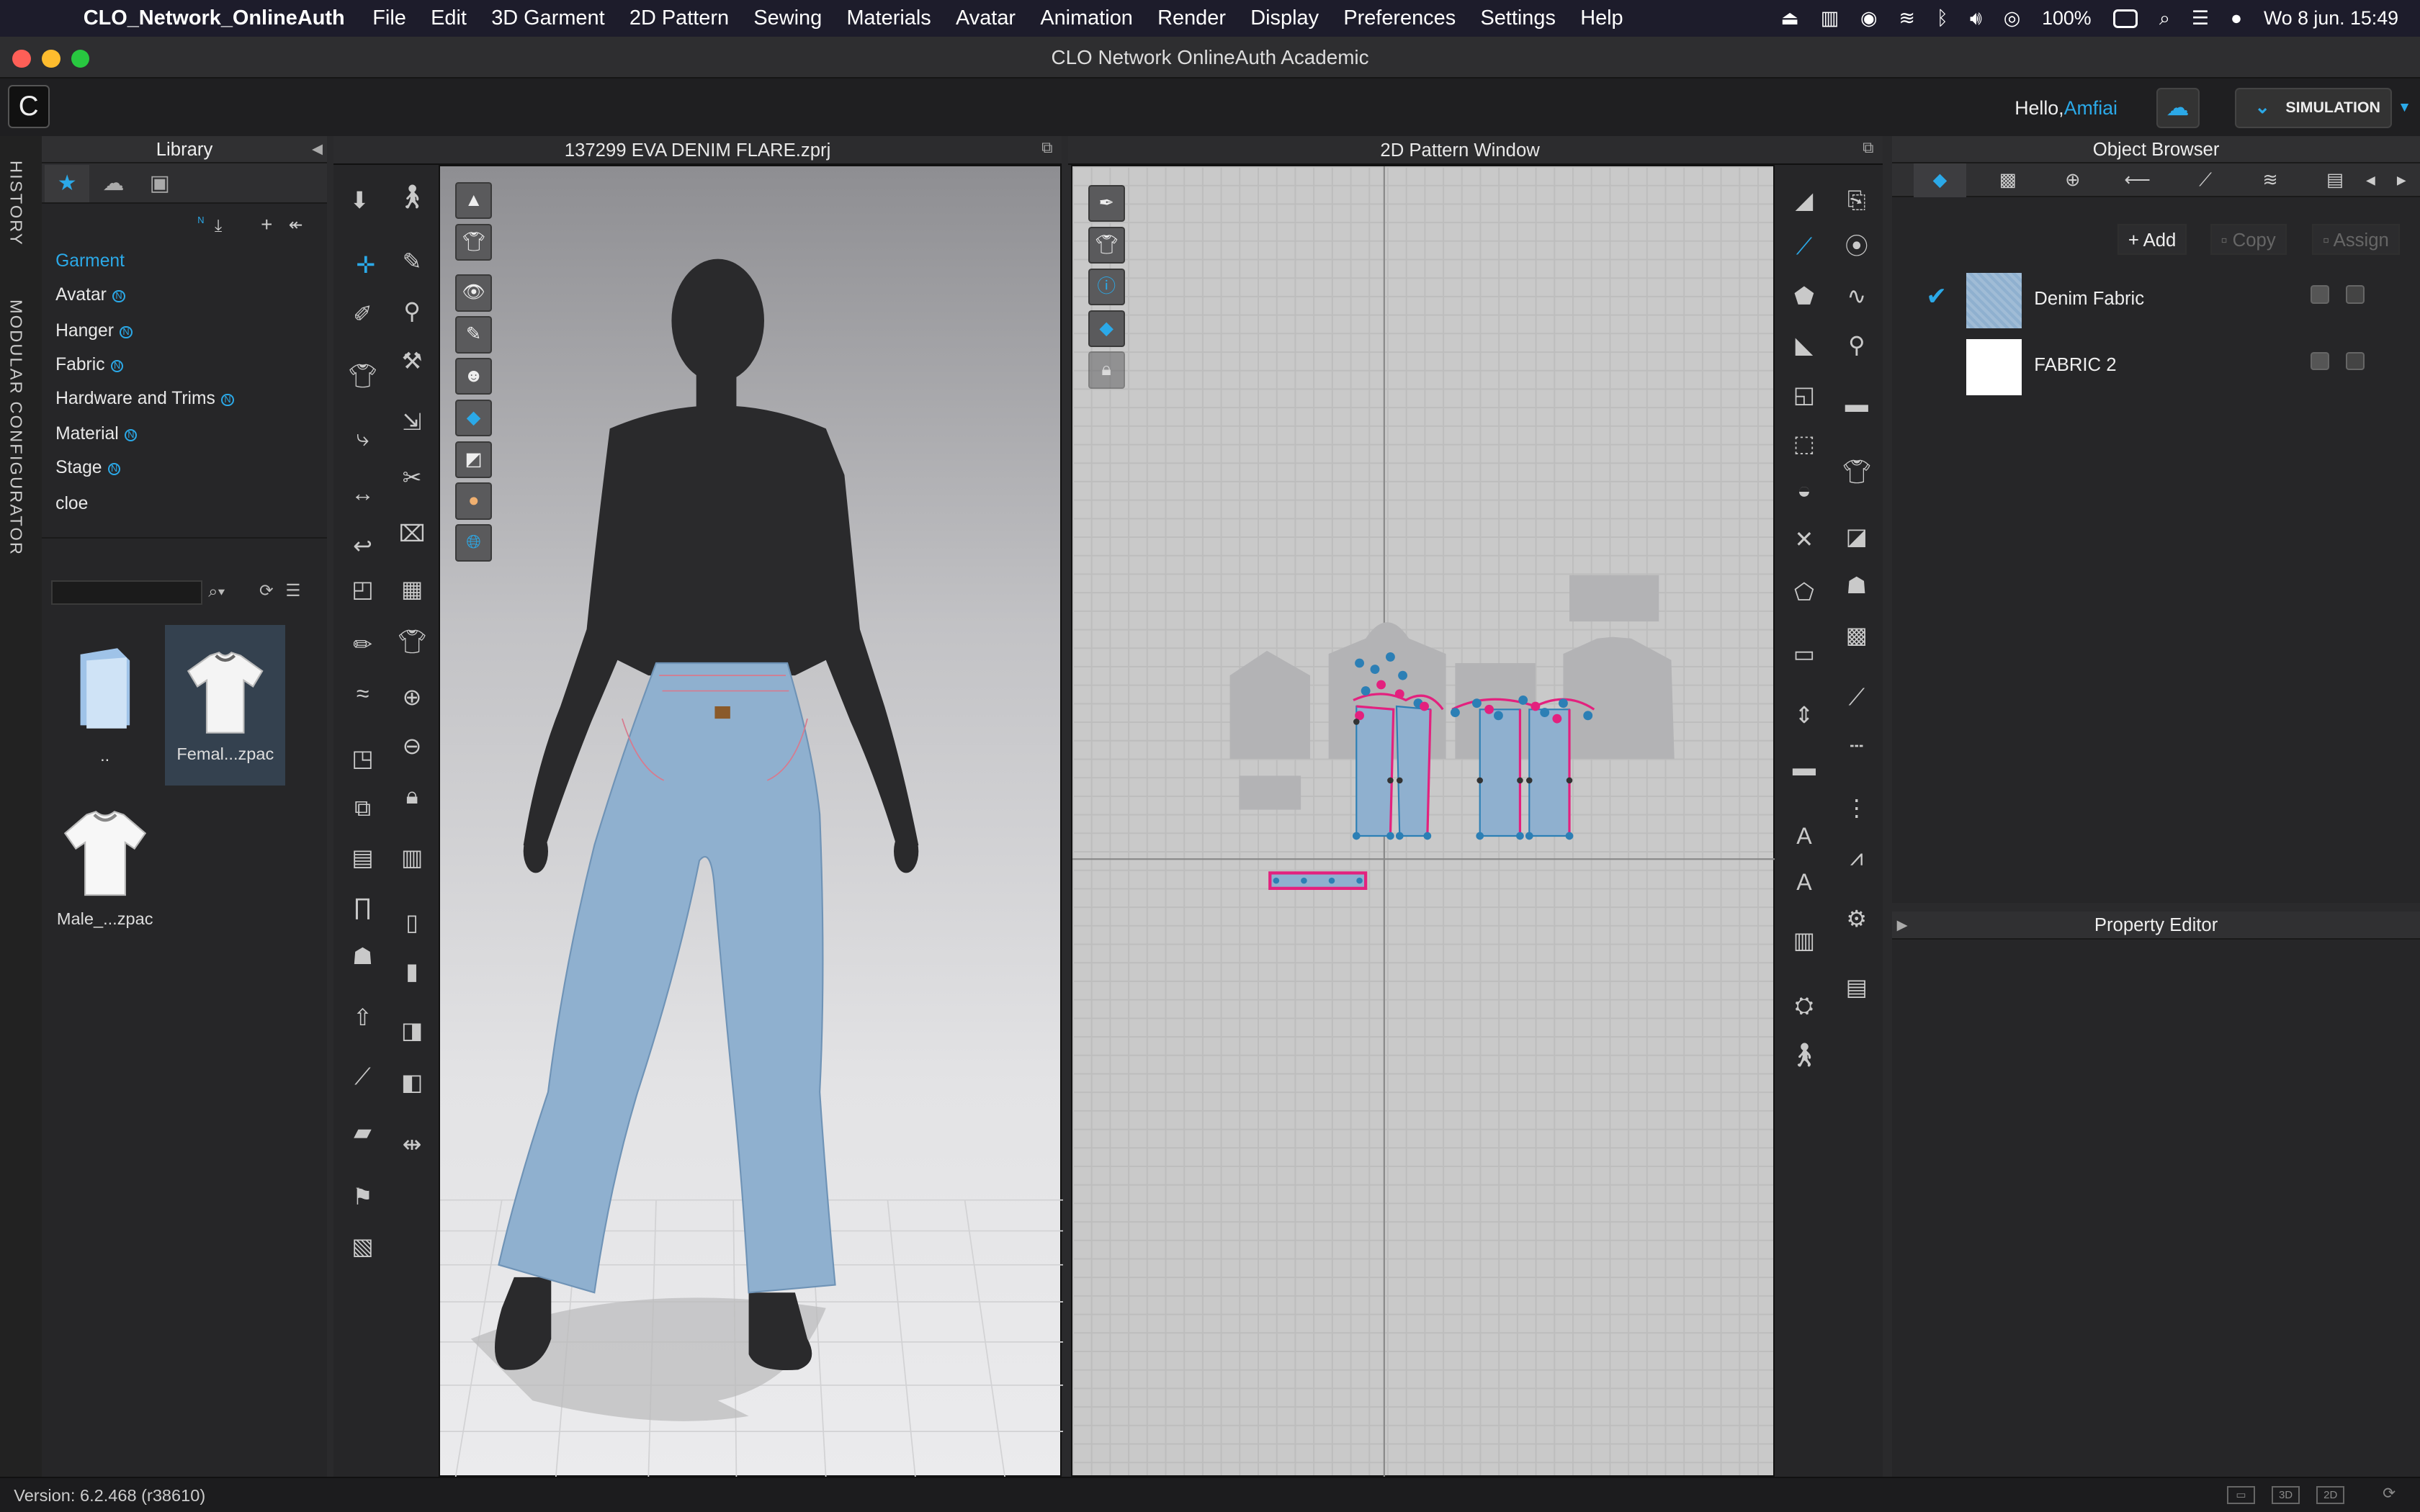  What do you see at coordinates (473, 335) in the screenshot?
I see `show-pattern-icon: ✎` at bounding box center [473, 335].